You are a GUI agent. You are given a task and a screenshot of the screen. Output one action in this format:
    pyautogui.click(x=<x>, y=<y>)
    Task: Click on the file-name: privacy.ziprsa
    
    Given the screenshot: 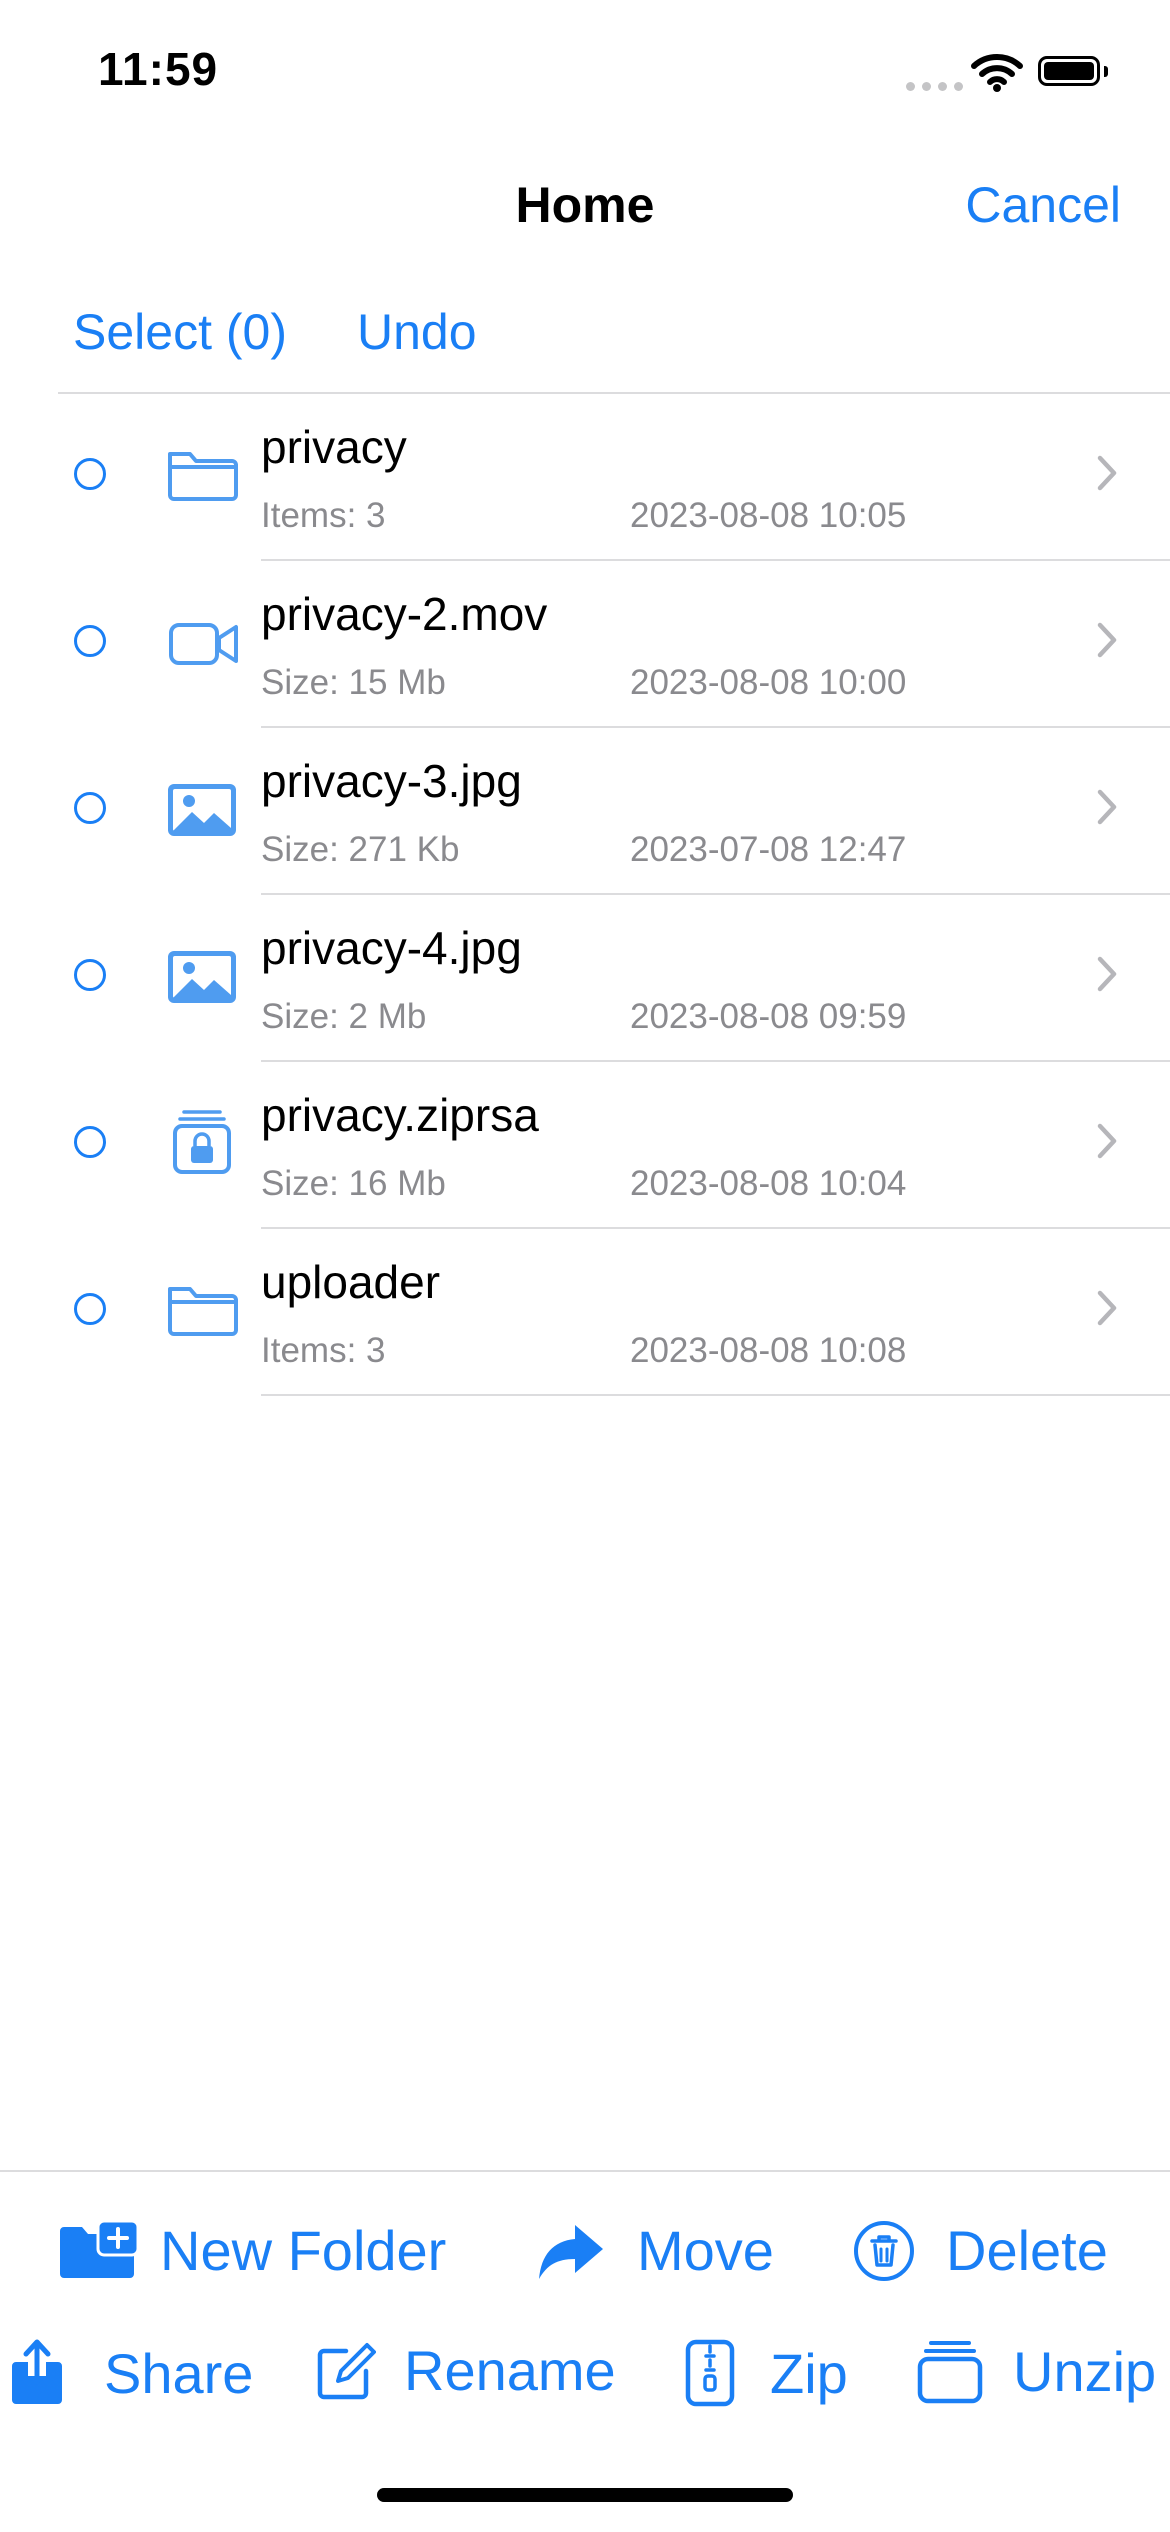 What is the action you would take?
    pyautogui.click(x=400, y=1115)
    